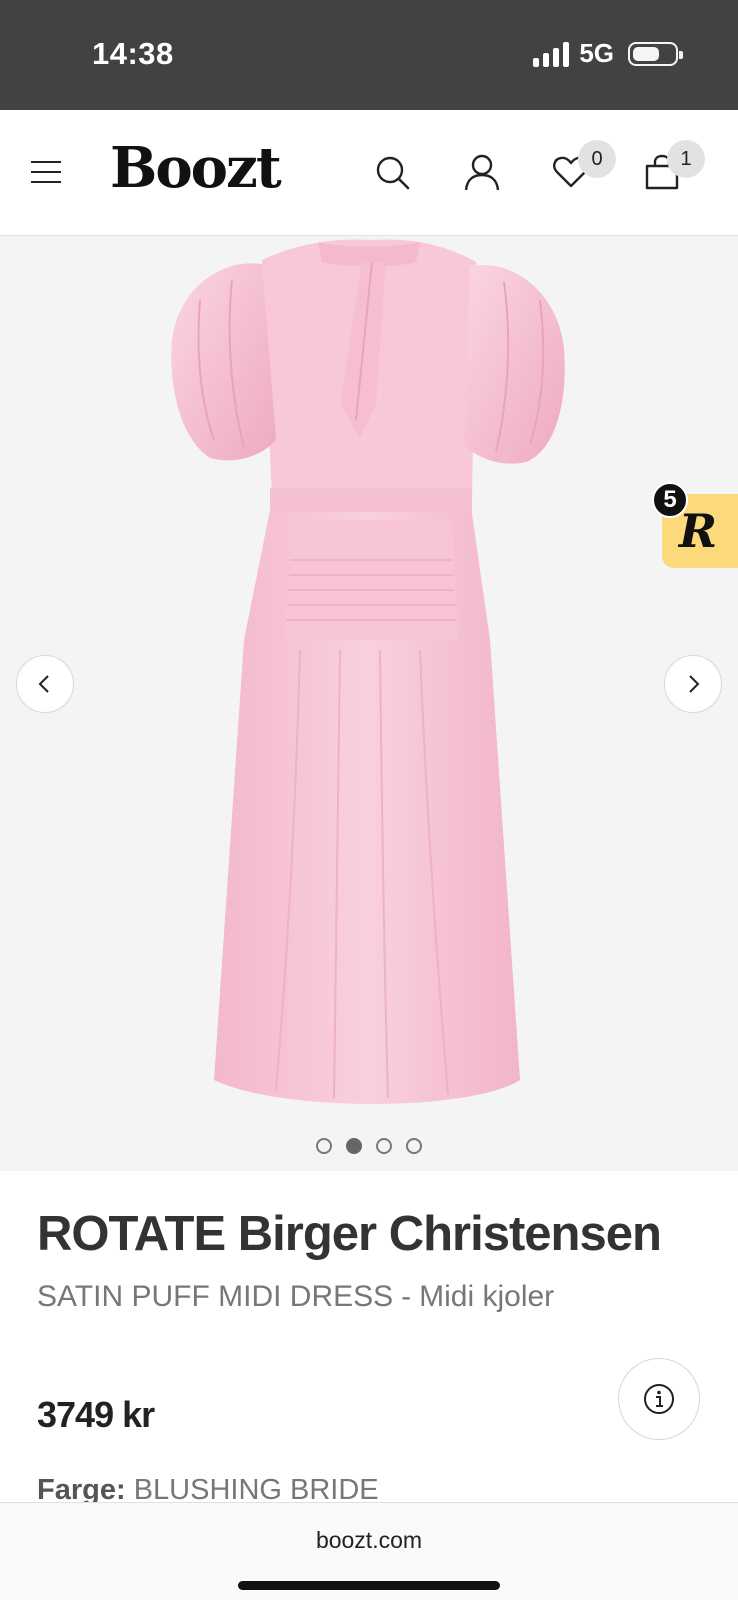 The height and width of the screenshot is (1600, 738). I want to click on home-indicator, so click(369, 1585).